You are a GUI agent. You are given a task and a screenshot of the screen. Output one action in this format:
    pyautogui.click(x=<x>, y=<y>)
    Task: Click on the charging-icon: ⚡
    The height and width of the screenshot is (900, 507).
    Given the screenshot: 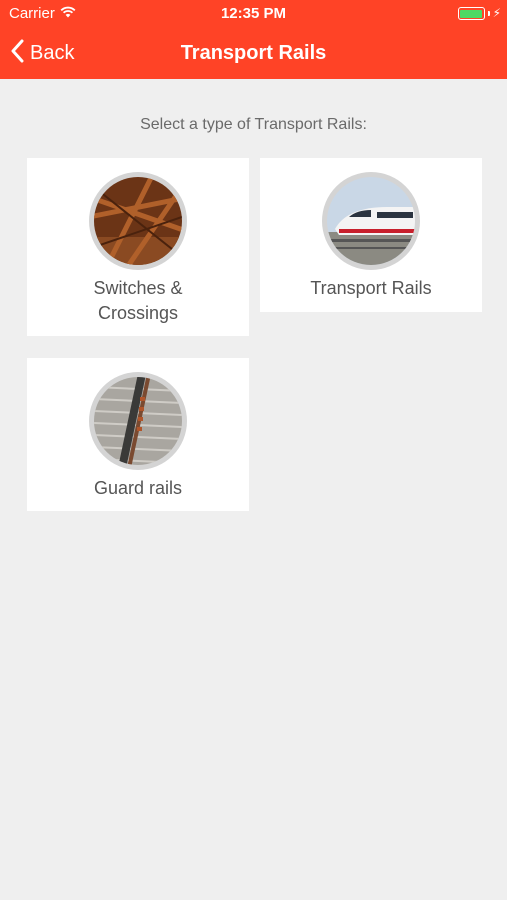 What is the action you would take?
    pyautogui.click(x=496, y=13)
    